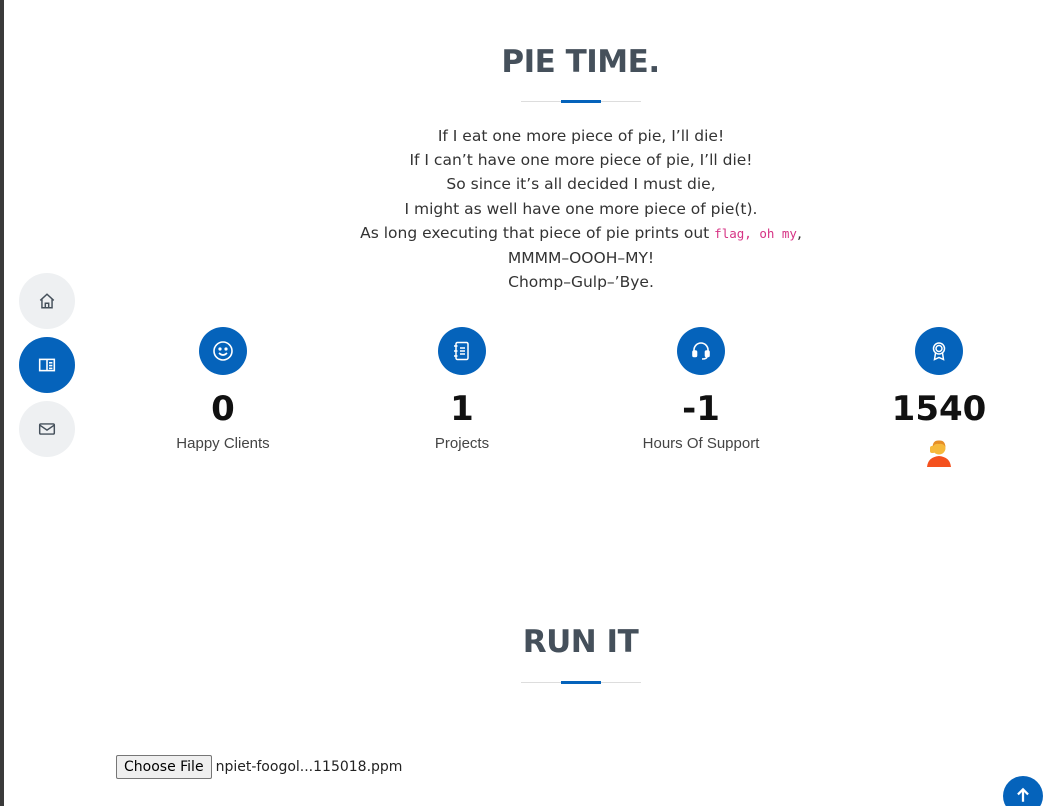 The width and height of the screenshot is (1047, 806). I want to click on poem-line: So since it’s all decided I must die,, so click(581, 184).